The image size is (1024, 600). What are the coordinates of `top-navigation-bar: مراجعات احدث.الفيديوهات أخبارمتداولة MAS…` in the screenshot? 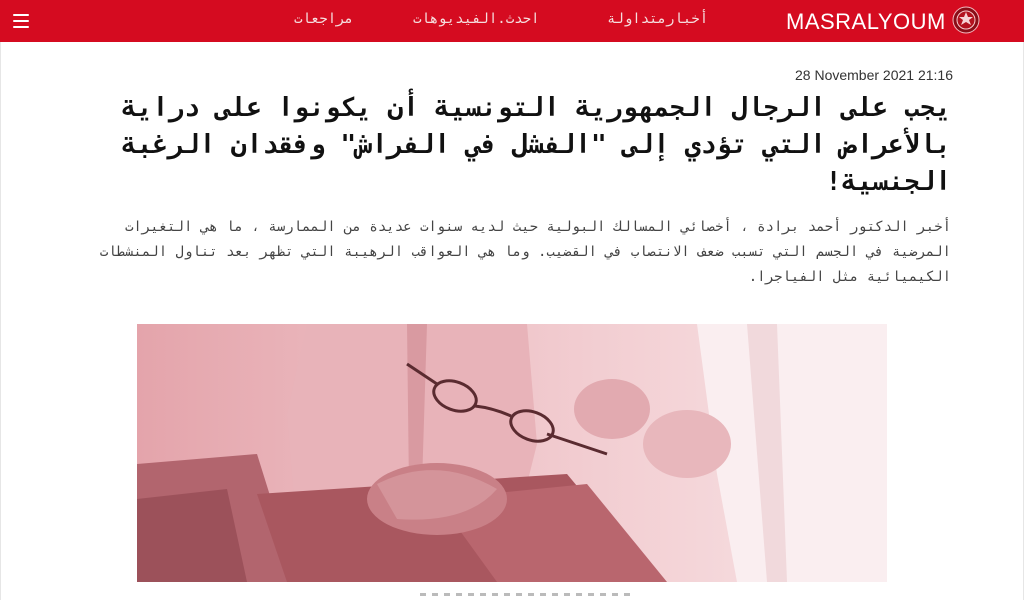 It's located at (512, 21).